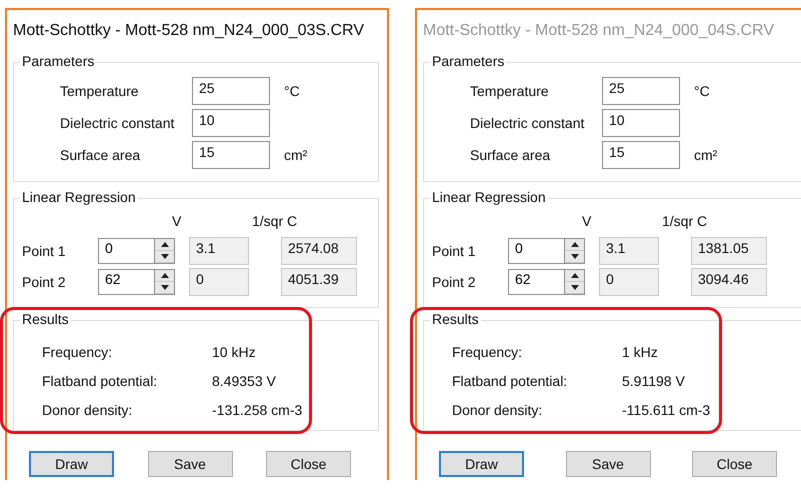  Describe the element at coordinates (729, 251) in the screenshot. I see `readonly-field: 1381.05` at that location.